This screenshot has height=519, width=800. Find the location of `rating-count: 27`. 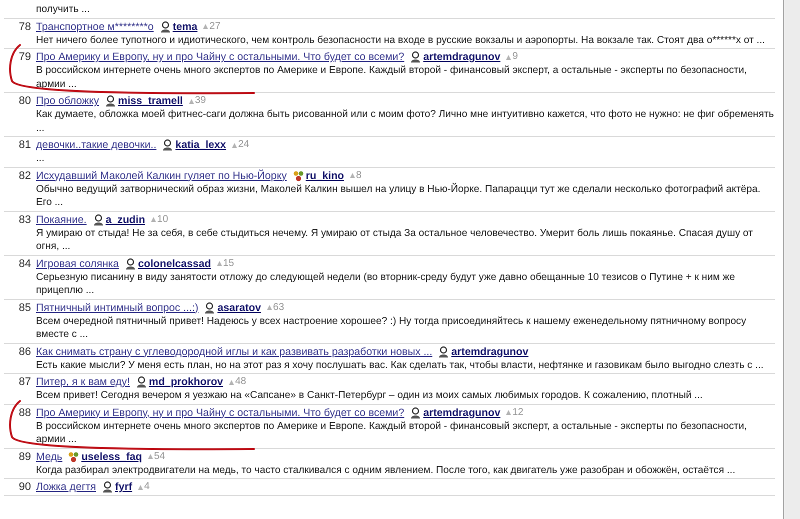

rating-count: 27 is located at coordinates (215, 27).